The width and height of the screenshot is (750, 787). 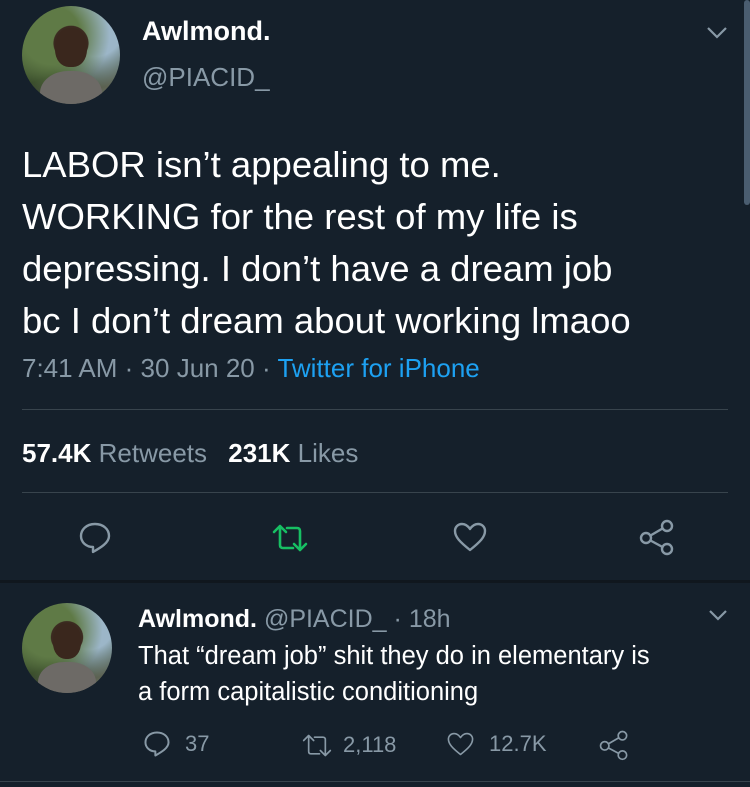 I want to click on tweet-text-line: WORKING for the rest of my life is, so click(x=300, y=216).